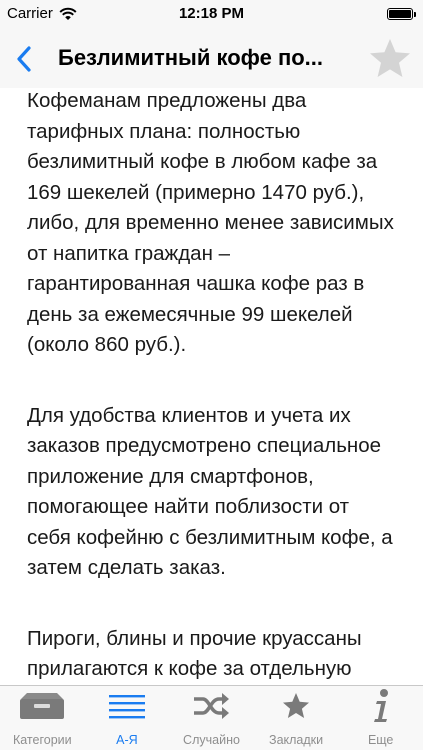 The height and width of the screenshot is (750, 423). I want to click on tab-bookmarks: Закладки, so click(296, 718).